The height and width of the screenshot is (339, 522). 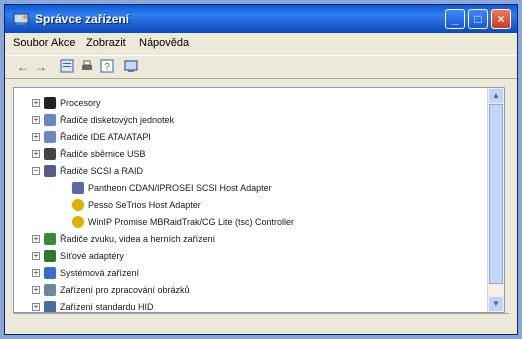 I want to click on menu-bar: Soubor Akce Zobrazit Nápověda, so click(x=261, y=43).